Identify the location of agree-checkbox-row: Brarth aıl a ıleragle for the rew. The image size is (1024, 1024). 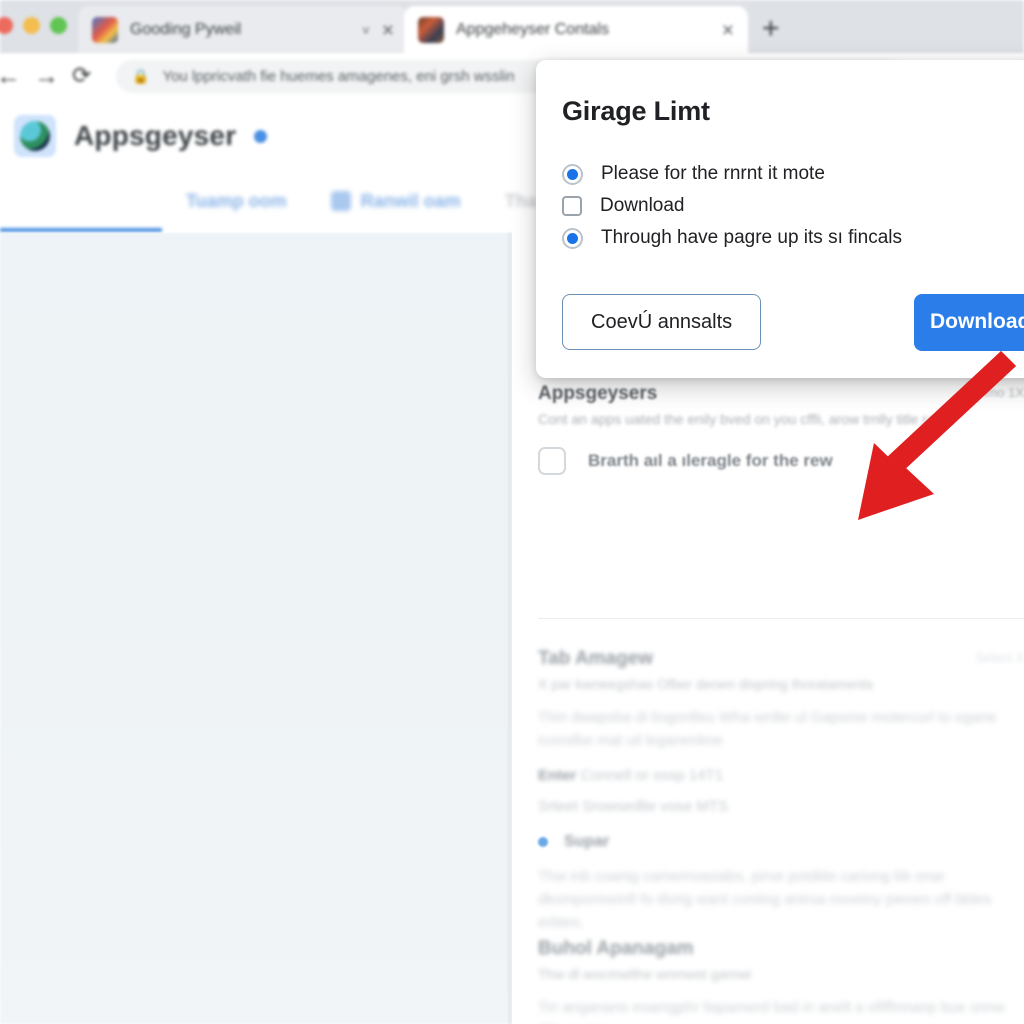
(781, 461).